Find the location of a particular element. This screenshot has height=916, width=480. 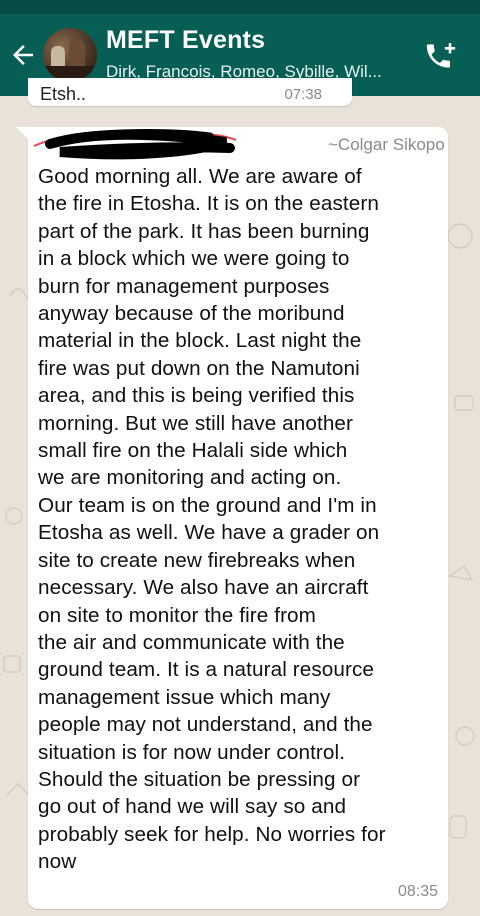

message-sender: ~Colgar Sikopo is located at coordinates (386, 145).